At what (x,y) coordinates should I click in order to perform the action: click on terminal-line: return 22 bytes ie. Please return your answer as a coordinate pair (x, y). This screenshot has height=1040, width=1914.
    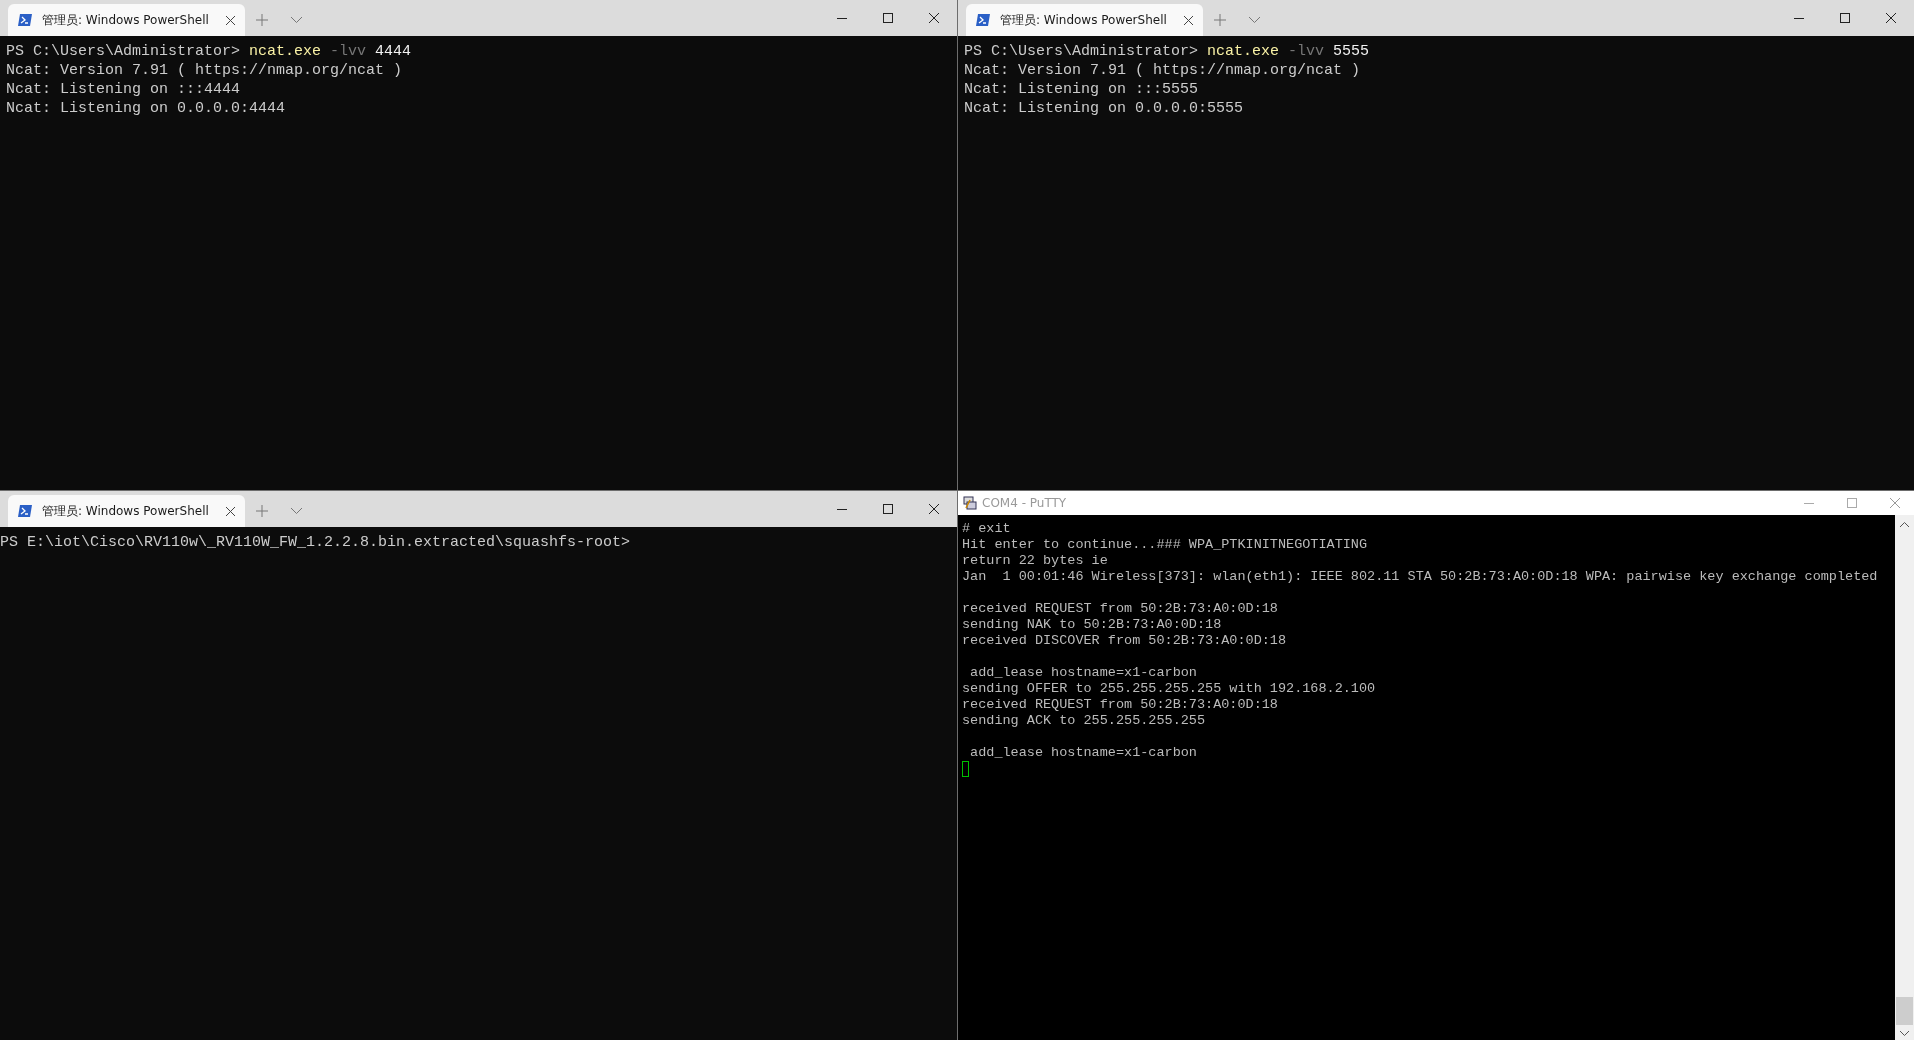
    Looking at the image, I should click on (1035, 560).